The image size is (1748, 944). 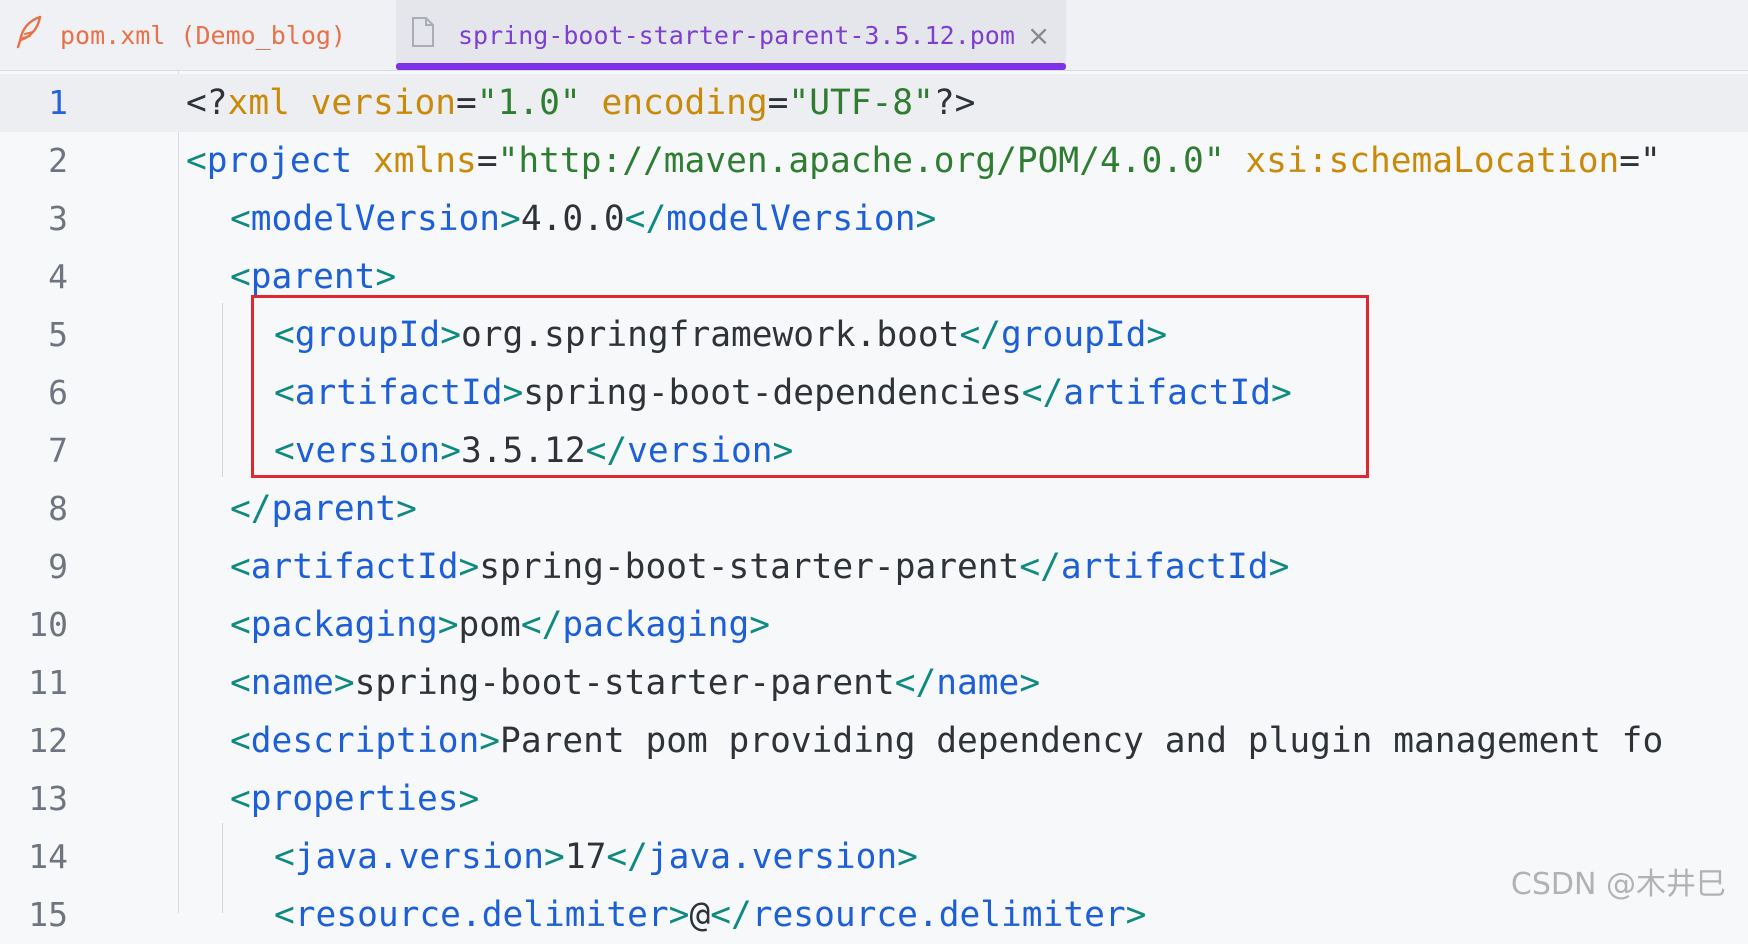 What do you see at coordinates (48, 856) in the screenshot?
I see `line-number: 14` at bounding box center [48, 856].